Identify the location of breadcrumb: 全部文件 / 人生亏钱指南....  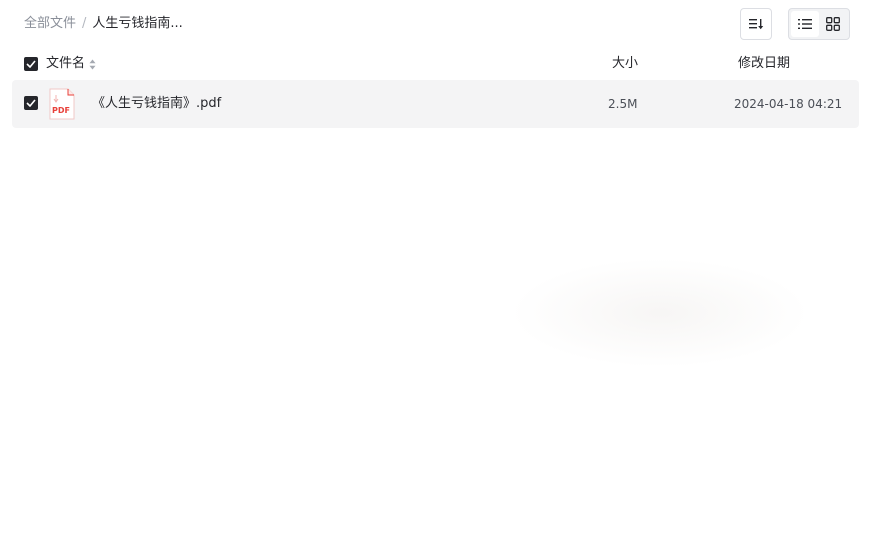
(103, 24).